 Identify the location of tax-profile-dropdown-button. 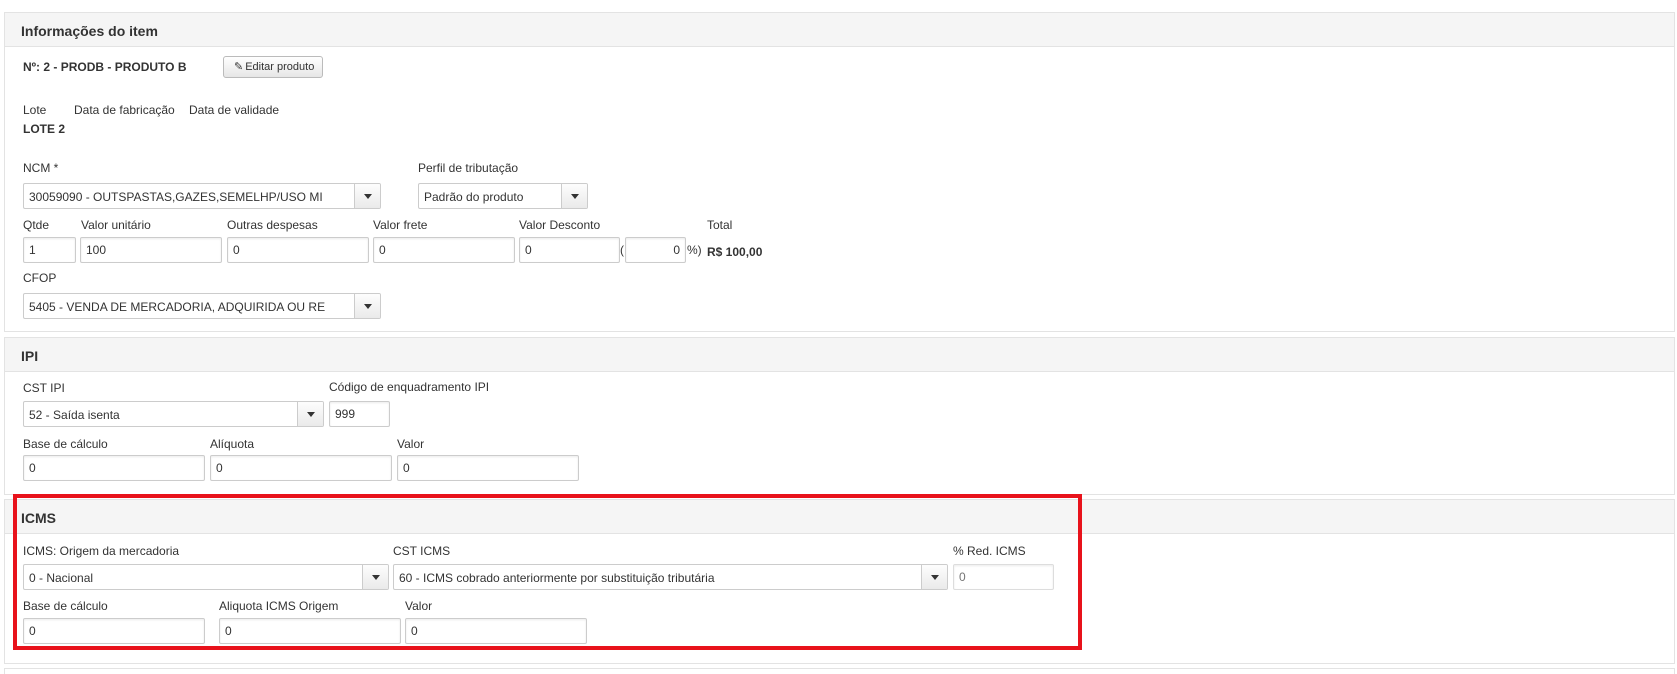
(574, 196).